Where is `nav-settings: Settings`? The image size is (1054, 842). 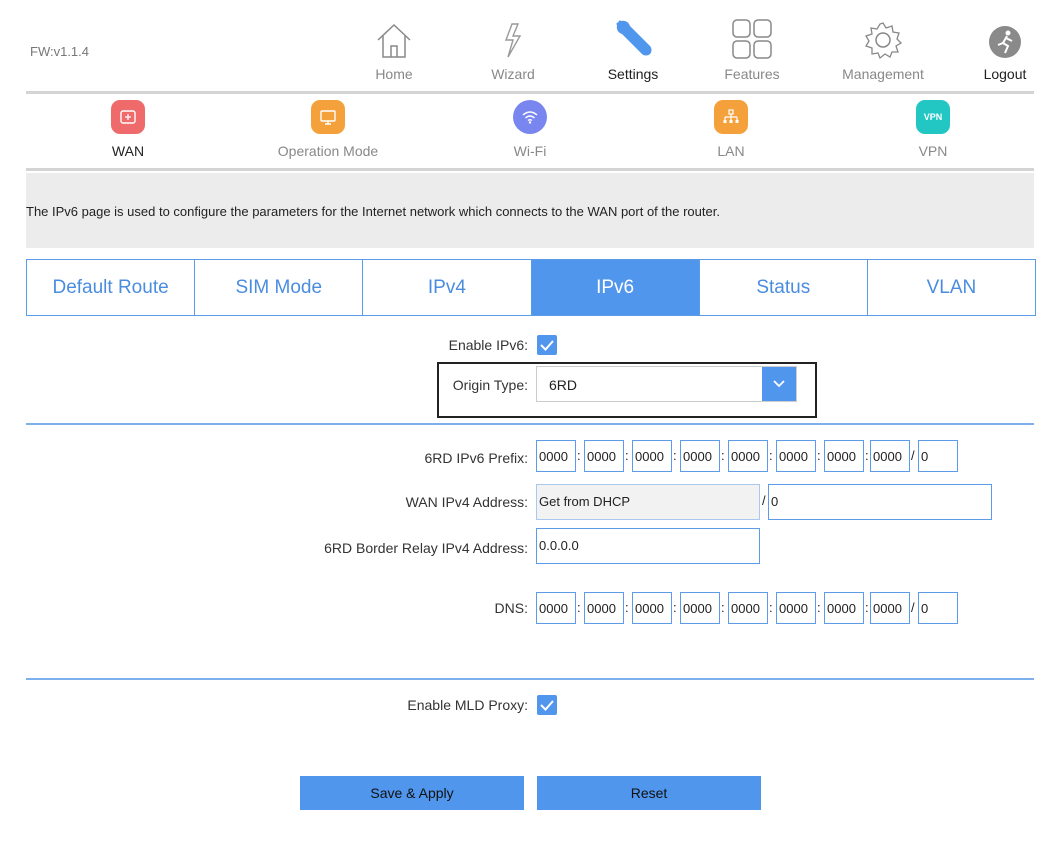
nav-settings: Settings is located at coordinates (633, 48).